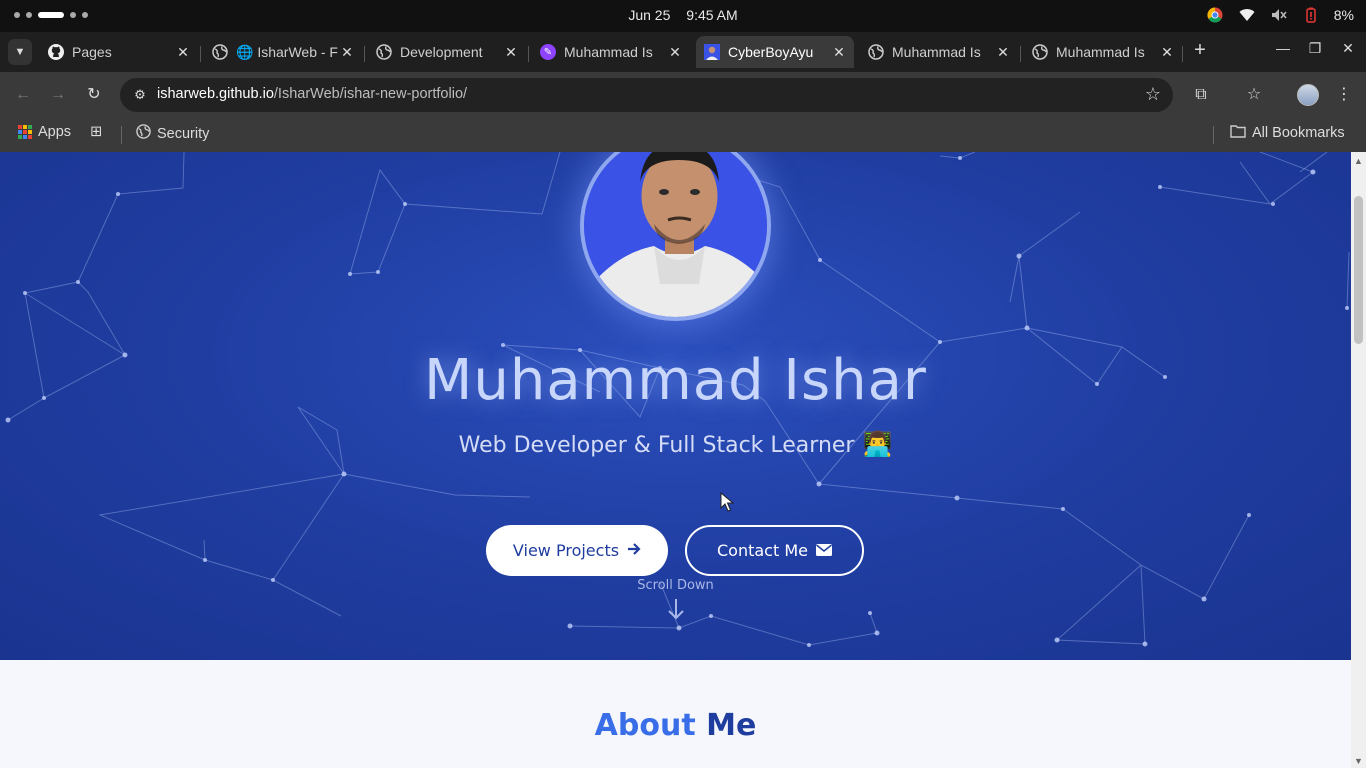 The width and height of the screenshot is (1366, 768). What do you see at coordinates (1153, 94) in the screenshot?
I see `bookmark-star-icon: ☆` at bounding box center [1153, 94].